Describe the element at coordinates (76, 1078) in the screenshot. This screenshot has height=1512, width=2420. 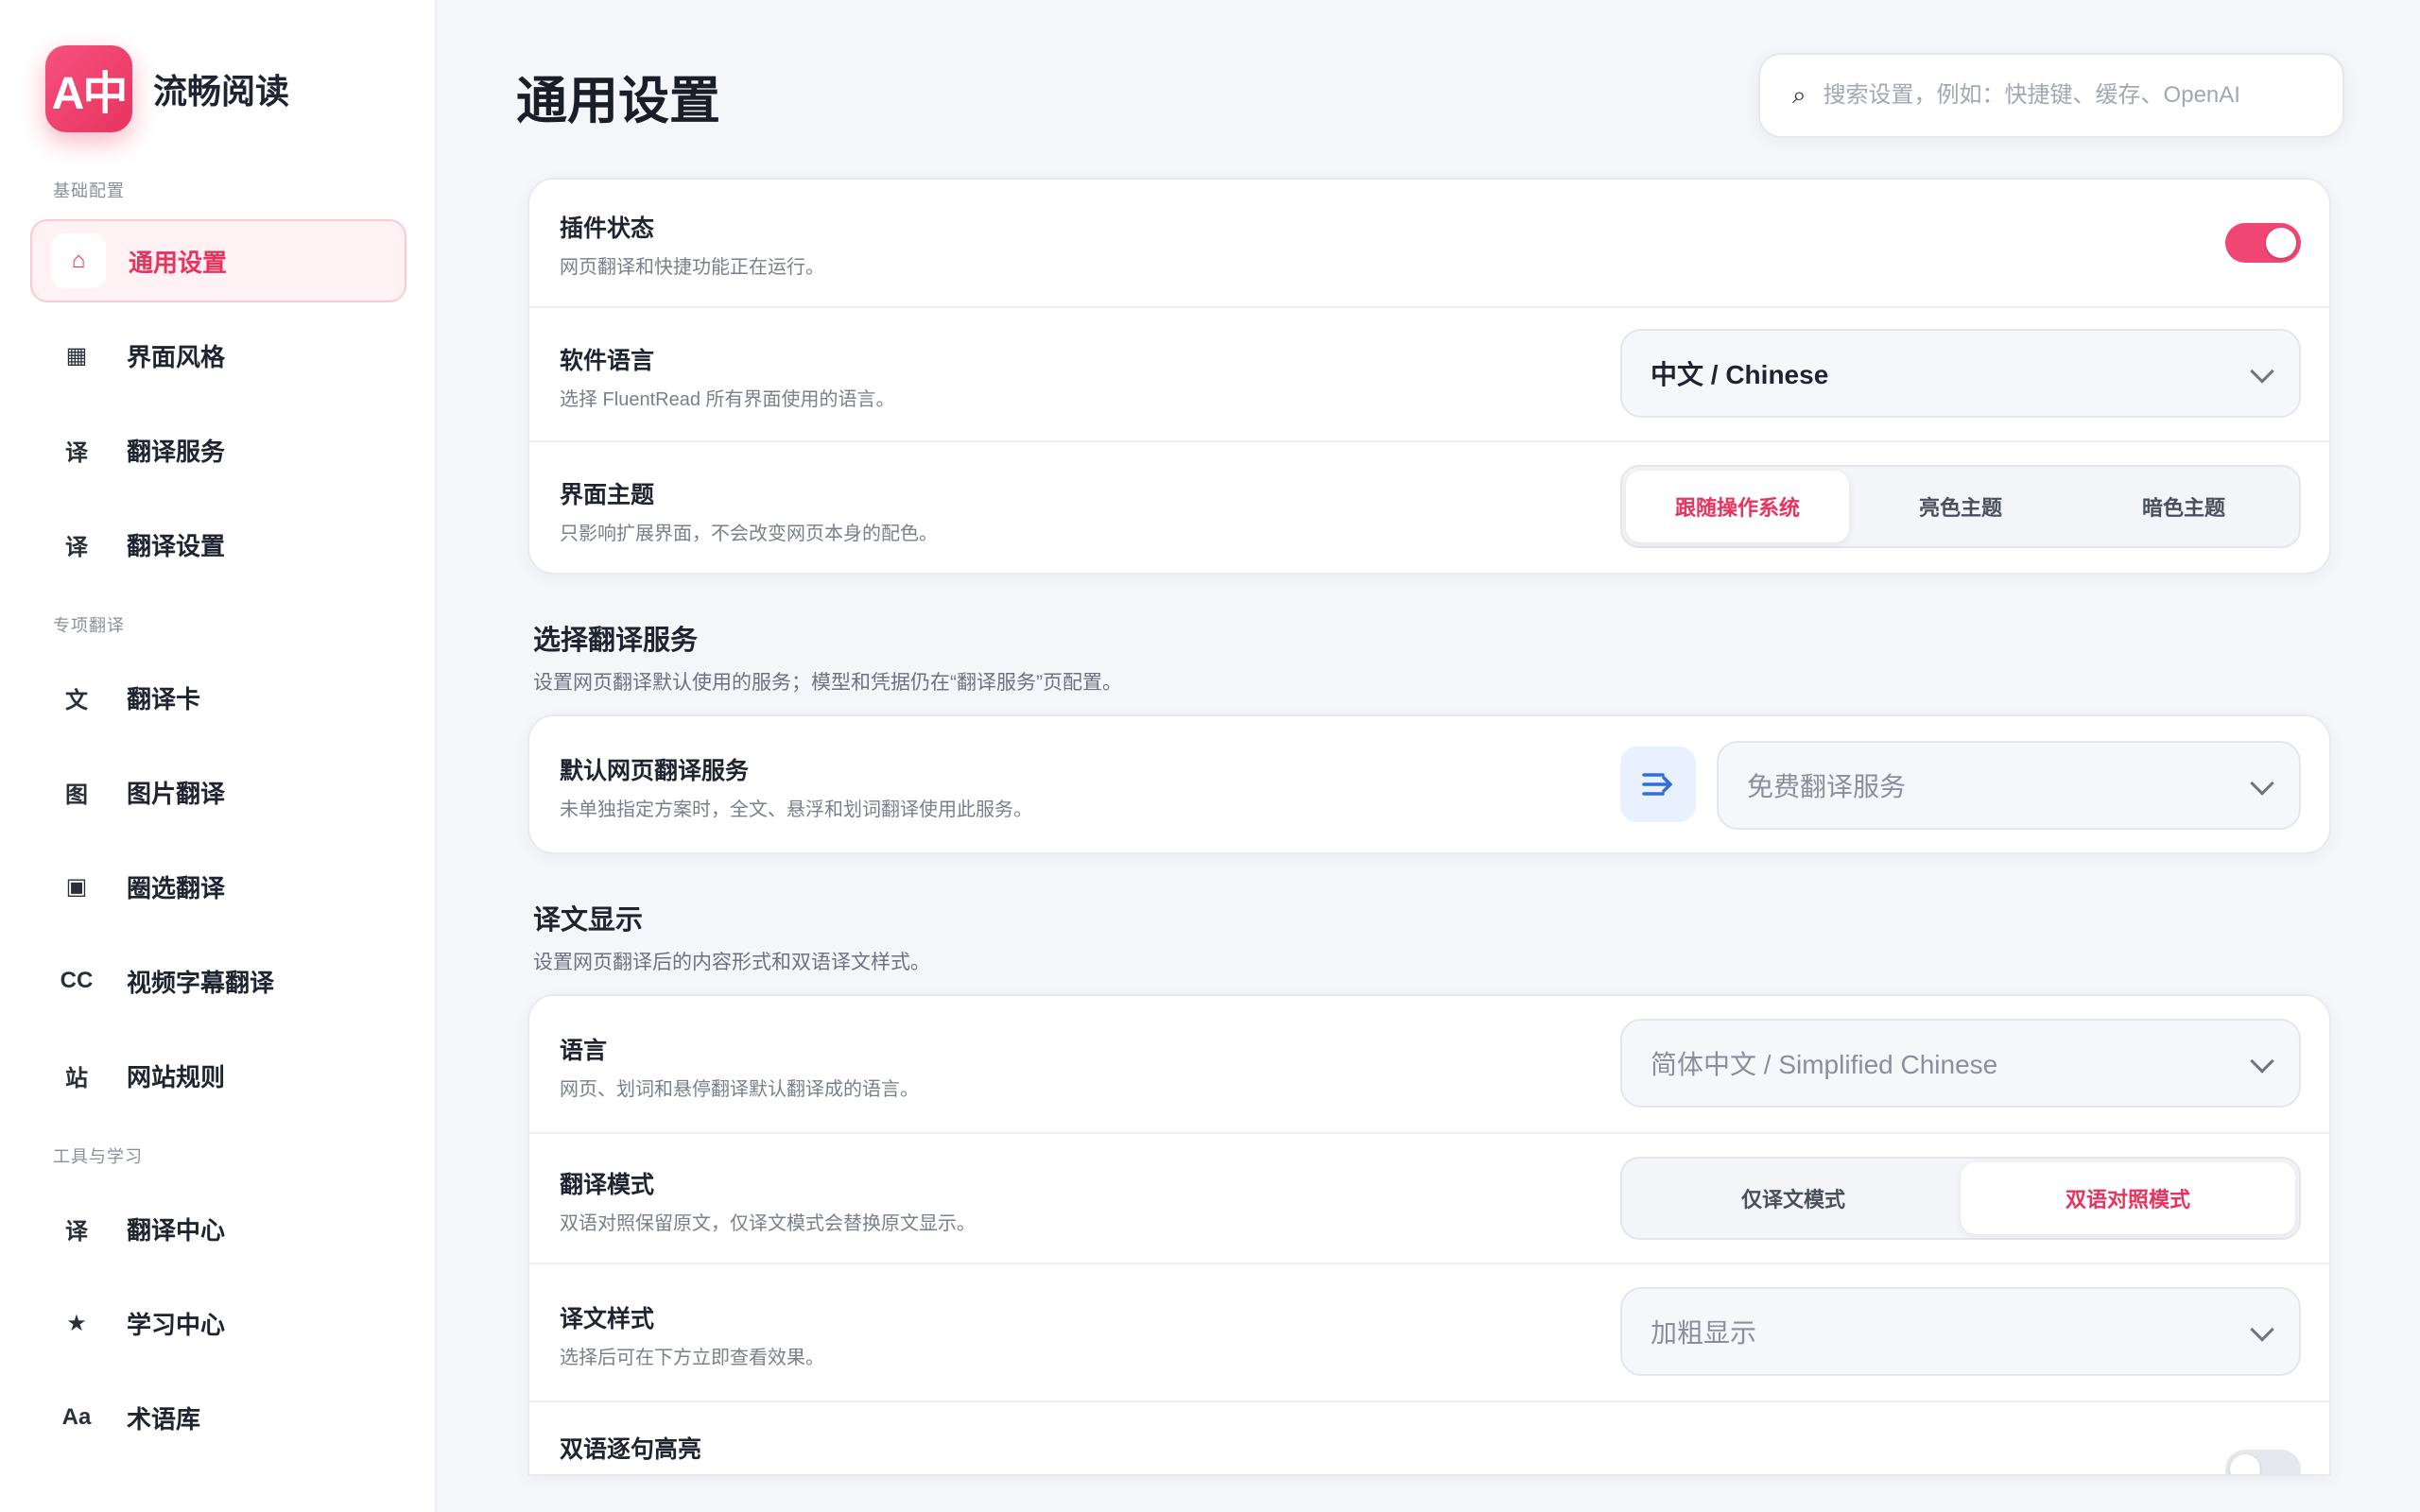
I see `site-icon: 站` at that location.